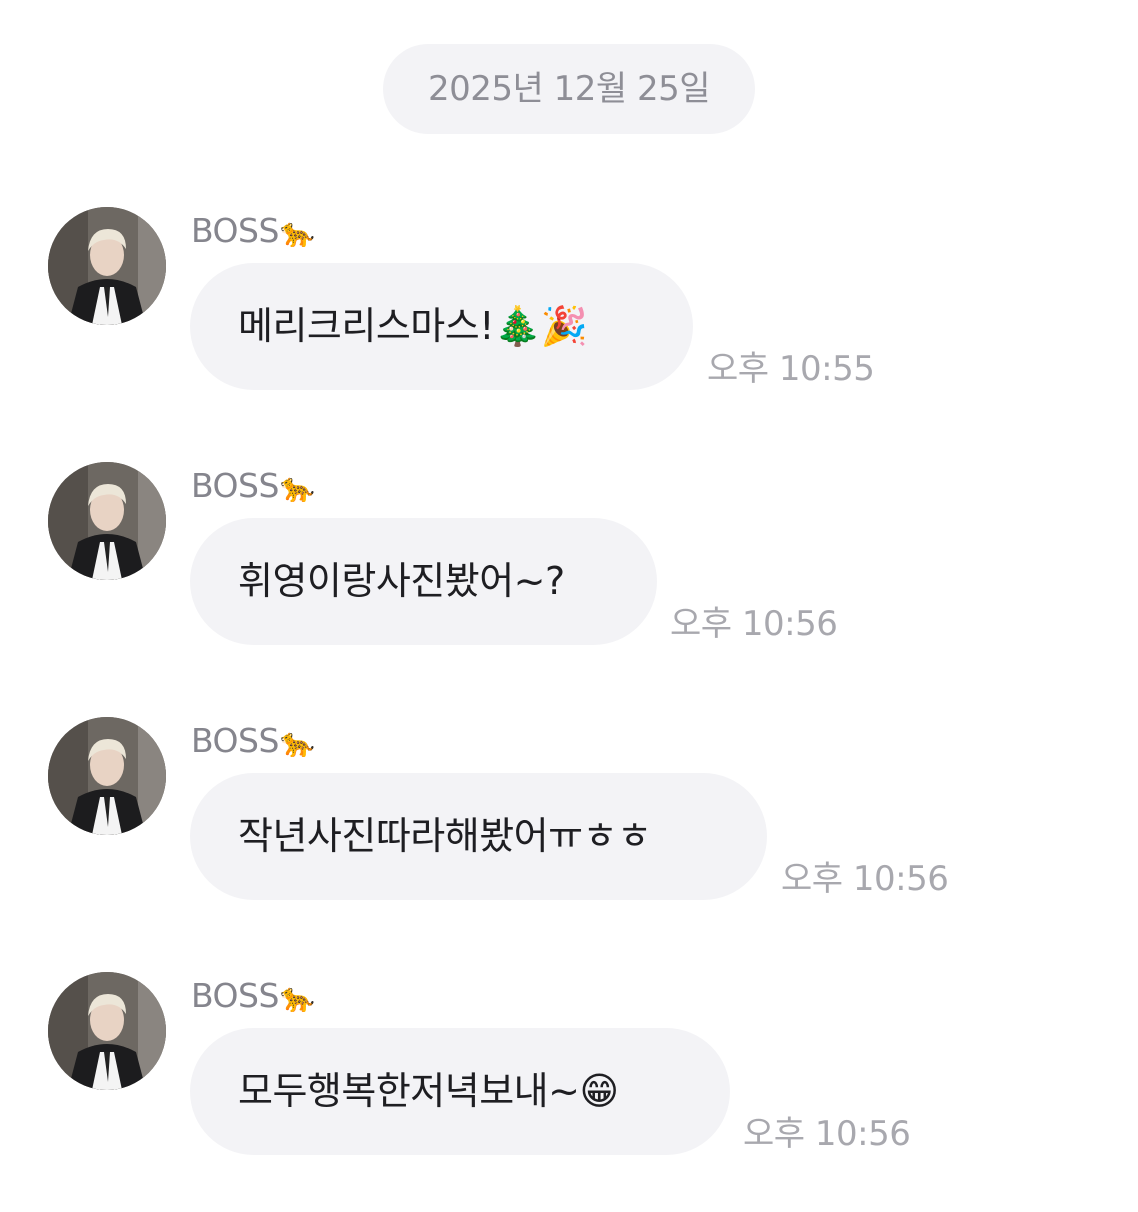 This screenshot has height=1212, width=1138. Describe the element at coordinates (401, 581) in the screenshot. I see `message-text: 휘영이랑사진봤어~?` at that location.